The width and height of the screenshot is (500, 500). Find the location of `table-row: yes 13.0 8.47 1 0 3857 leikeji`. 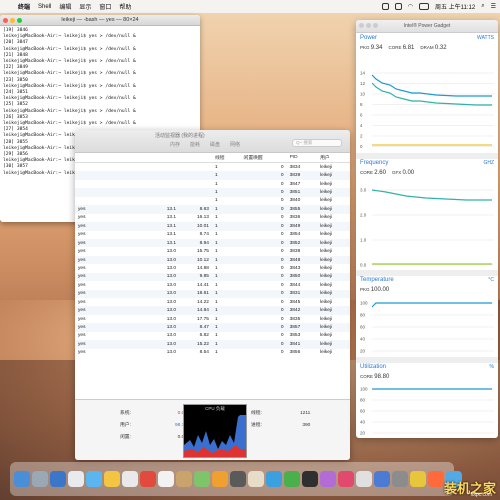

table-row: yes 13.0 8.47 1 0 3857 leikeji is located at coordinates (212, 327).